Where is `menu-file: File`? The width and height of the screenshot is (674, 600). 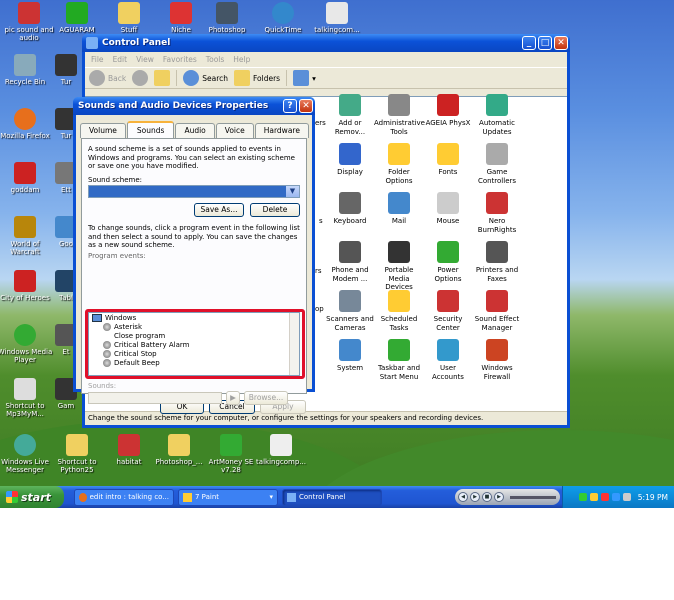
menu-file: File is located at coordinates (97, 59).